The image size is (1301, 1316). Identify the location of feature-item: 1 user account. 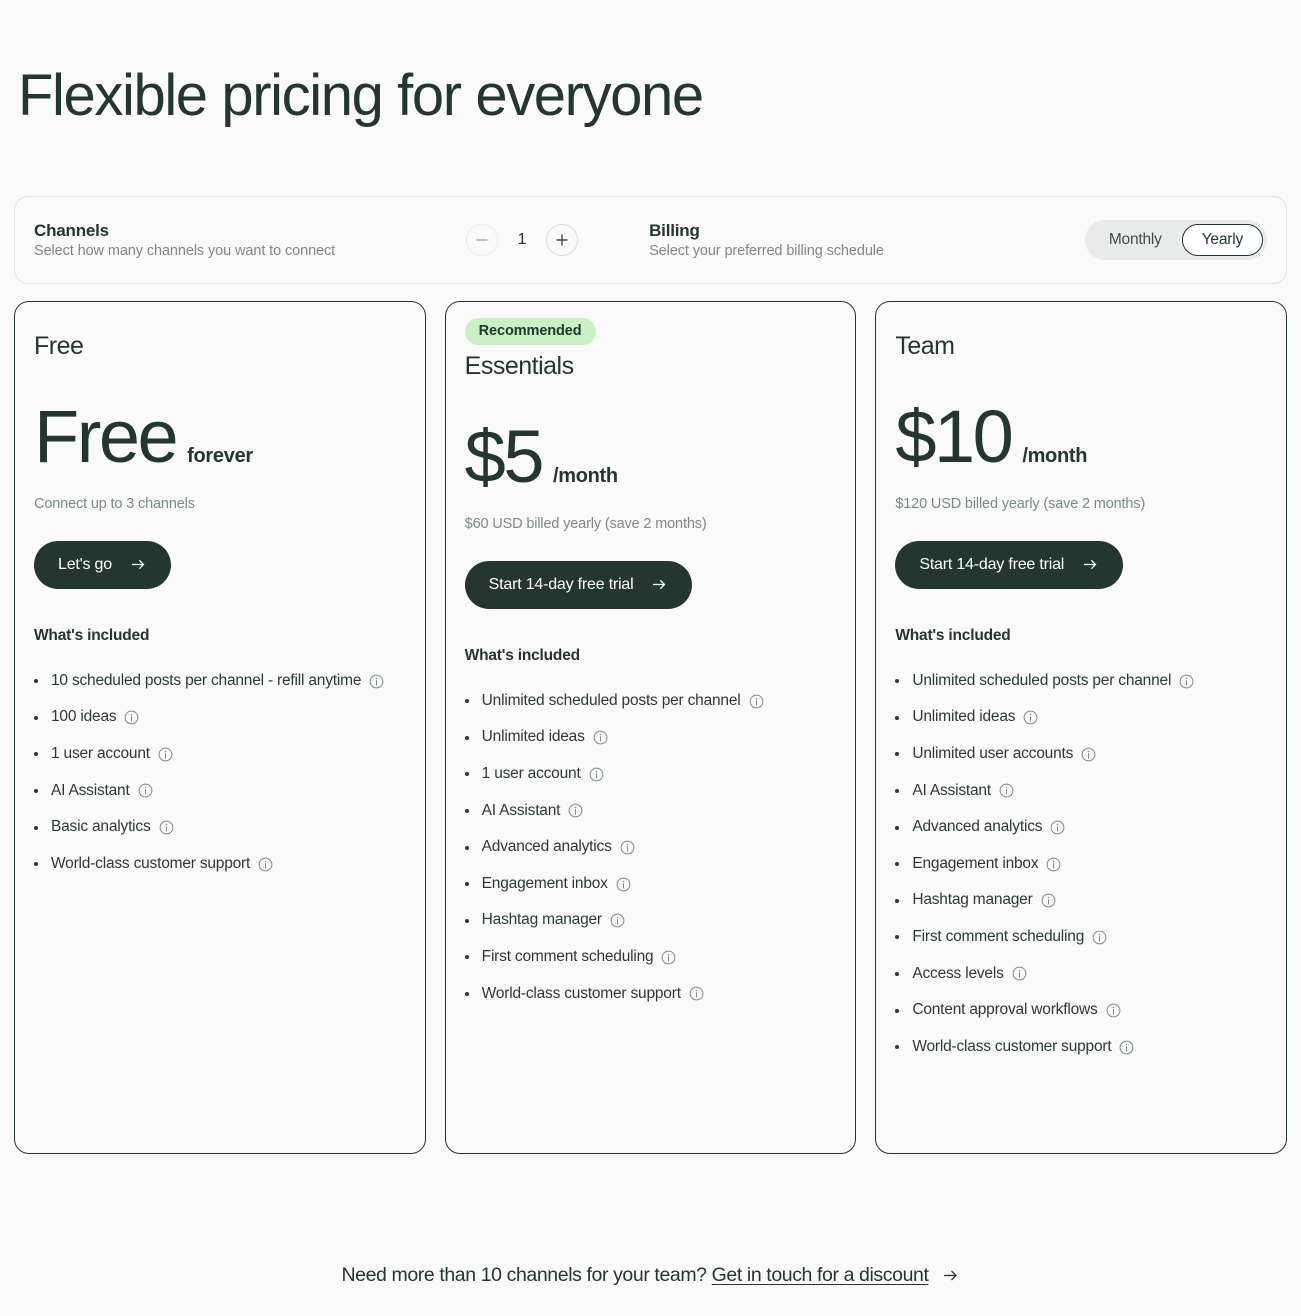
(220, 754).